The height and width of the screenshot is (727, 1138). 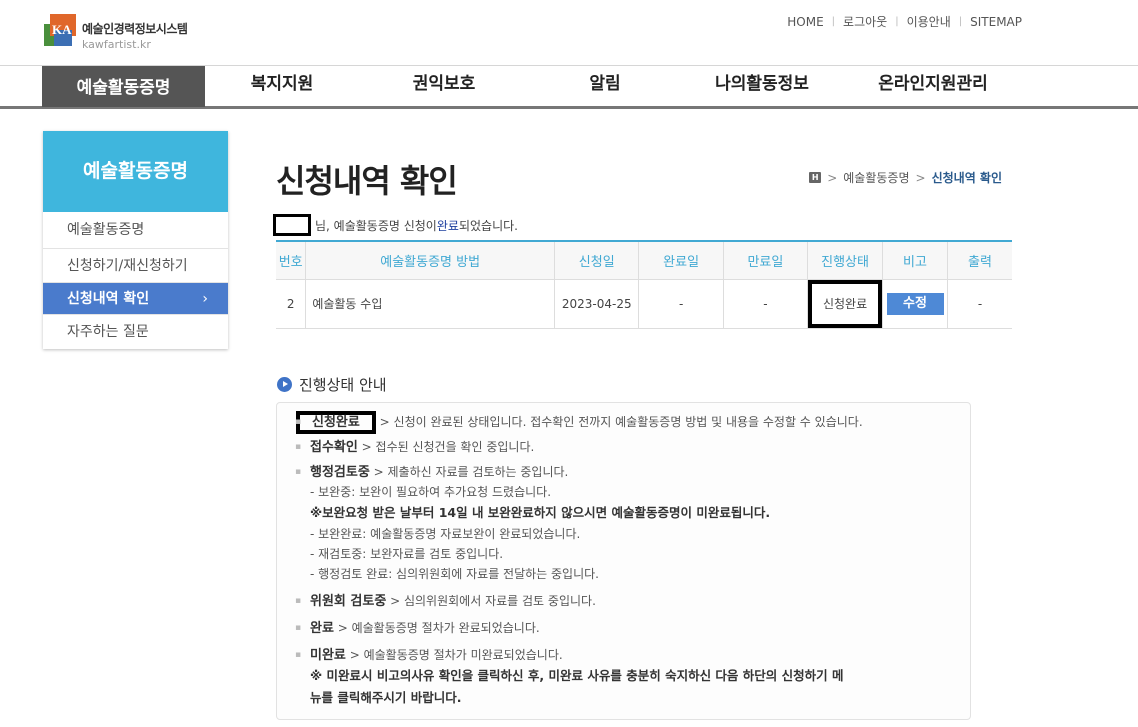 What do you see at coordinates (123, 86) in the screenshot?
I see `gnb-item-art-certification: 예술활동증명` at bounding box center [123, 86].